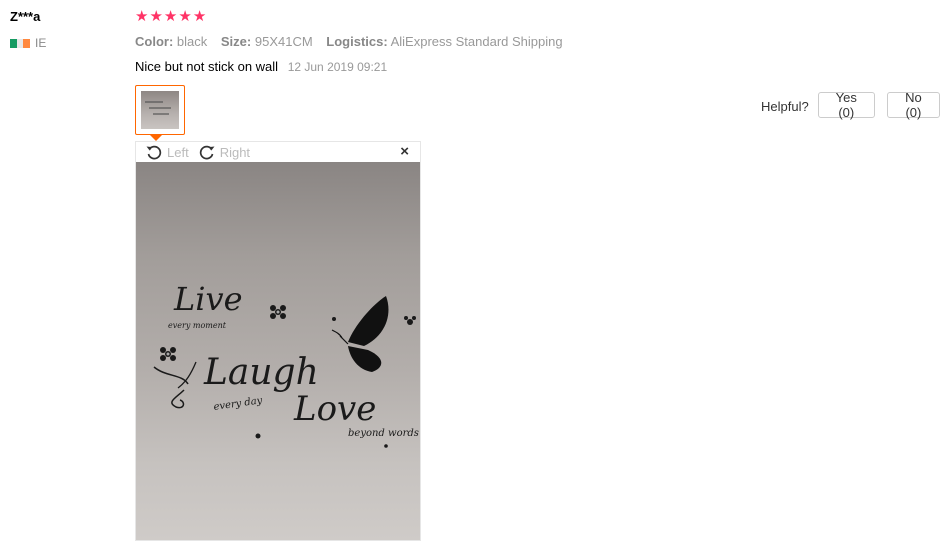 Image resolution: width=940 pixels, height=548 pixels. What do you see at coordinates (154, 152) in the screenshot?
I see `rotate-left-icon` at bounding box center [154, 152].